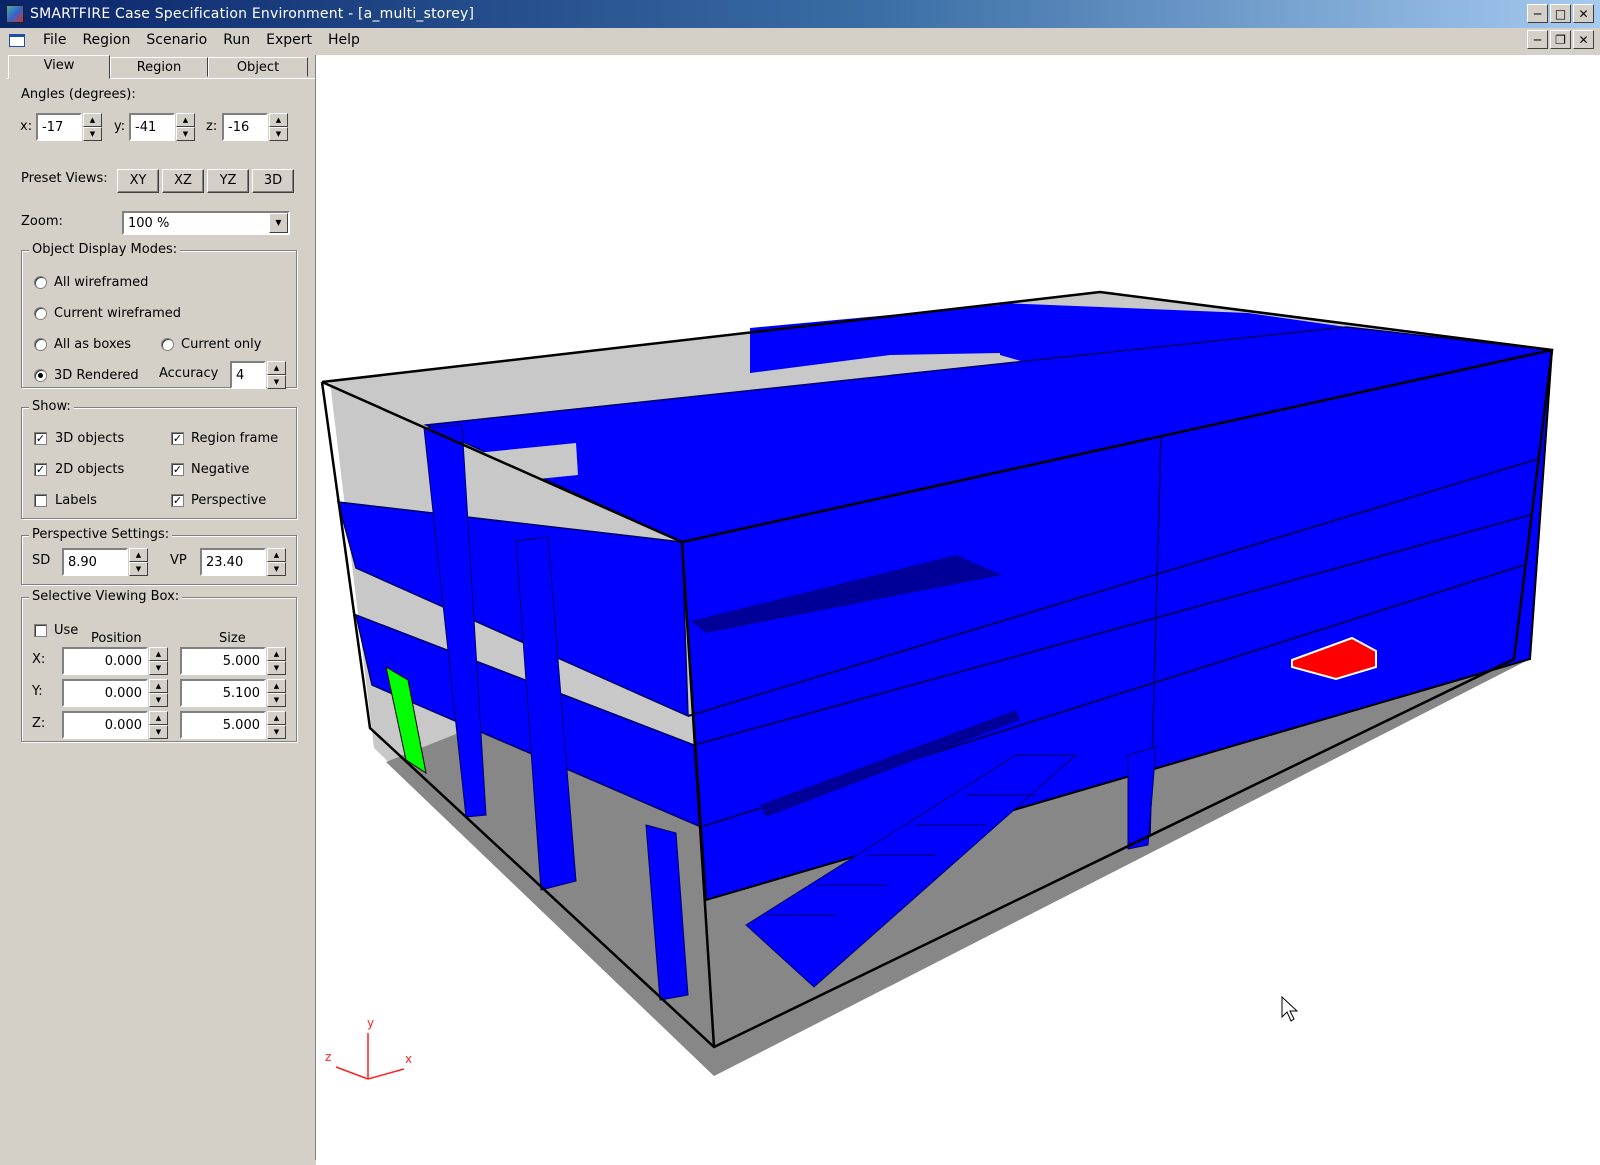 This screenshot has width=1600, height=1165. What do you see at coordinates (37, 691) in the screenshot?
I see `box-y-label: Y:` at bounding box center [37, 691].